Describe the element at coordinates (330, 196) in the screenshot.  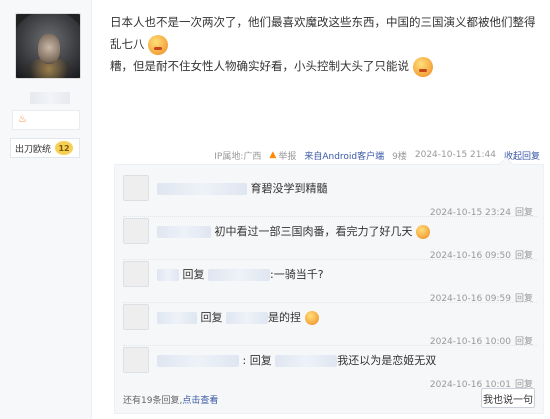
I see `reply-item: 育碧没学到精髓 2024-10-15 23:24 回复` at that location.